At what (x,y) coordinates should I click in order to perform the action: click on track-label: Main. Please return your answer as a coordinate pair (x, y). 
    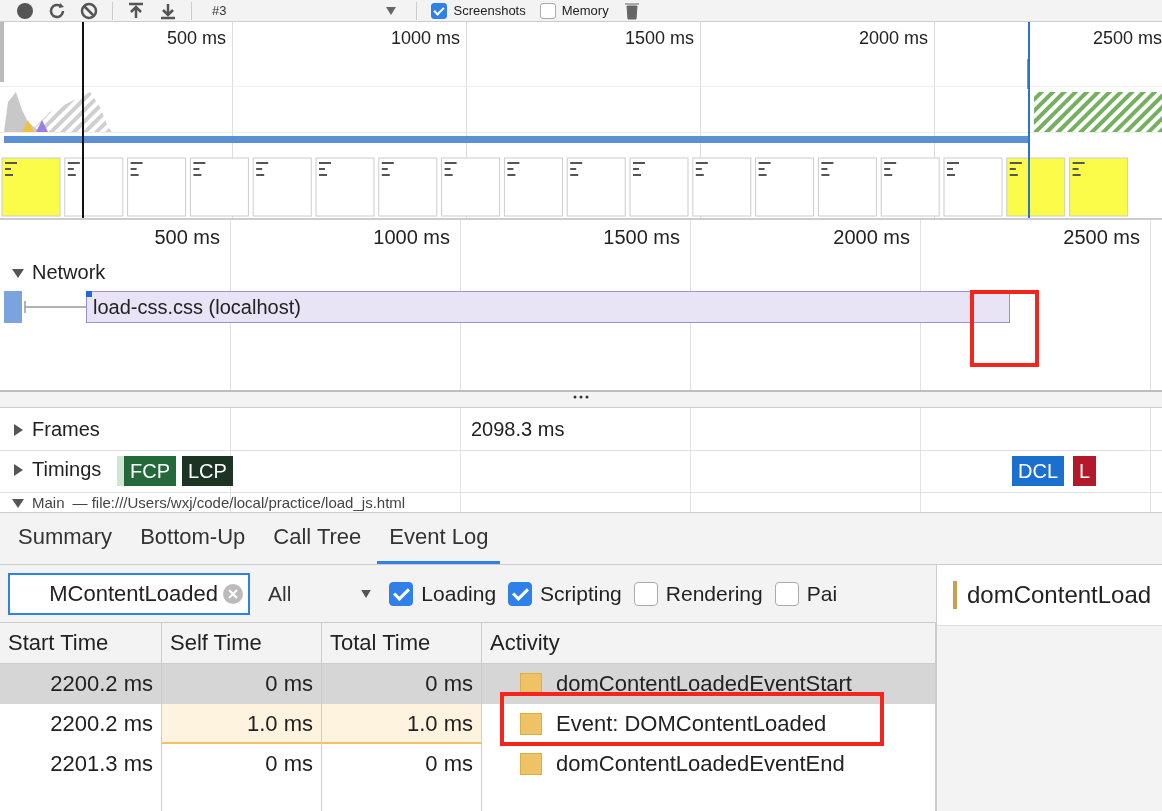
    Looking at the image, I should click on (48, 502).